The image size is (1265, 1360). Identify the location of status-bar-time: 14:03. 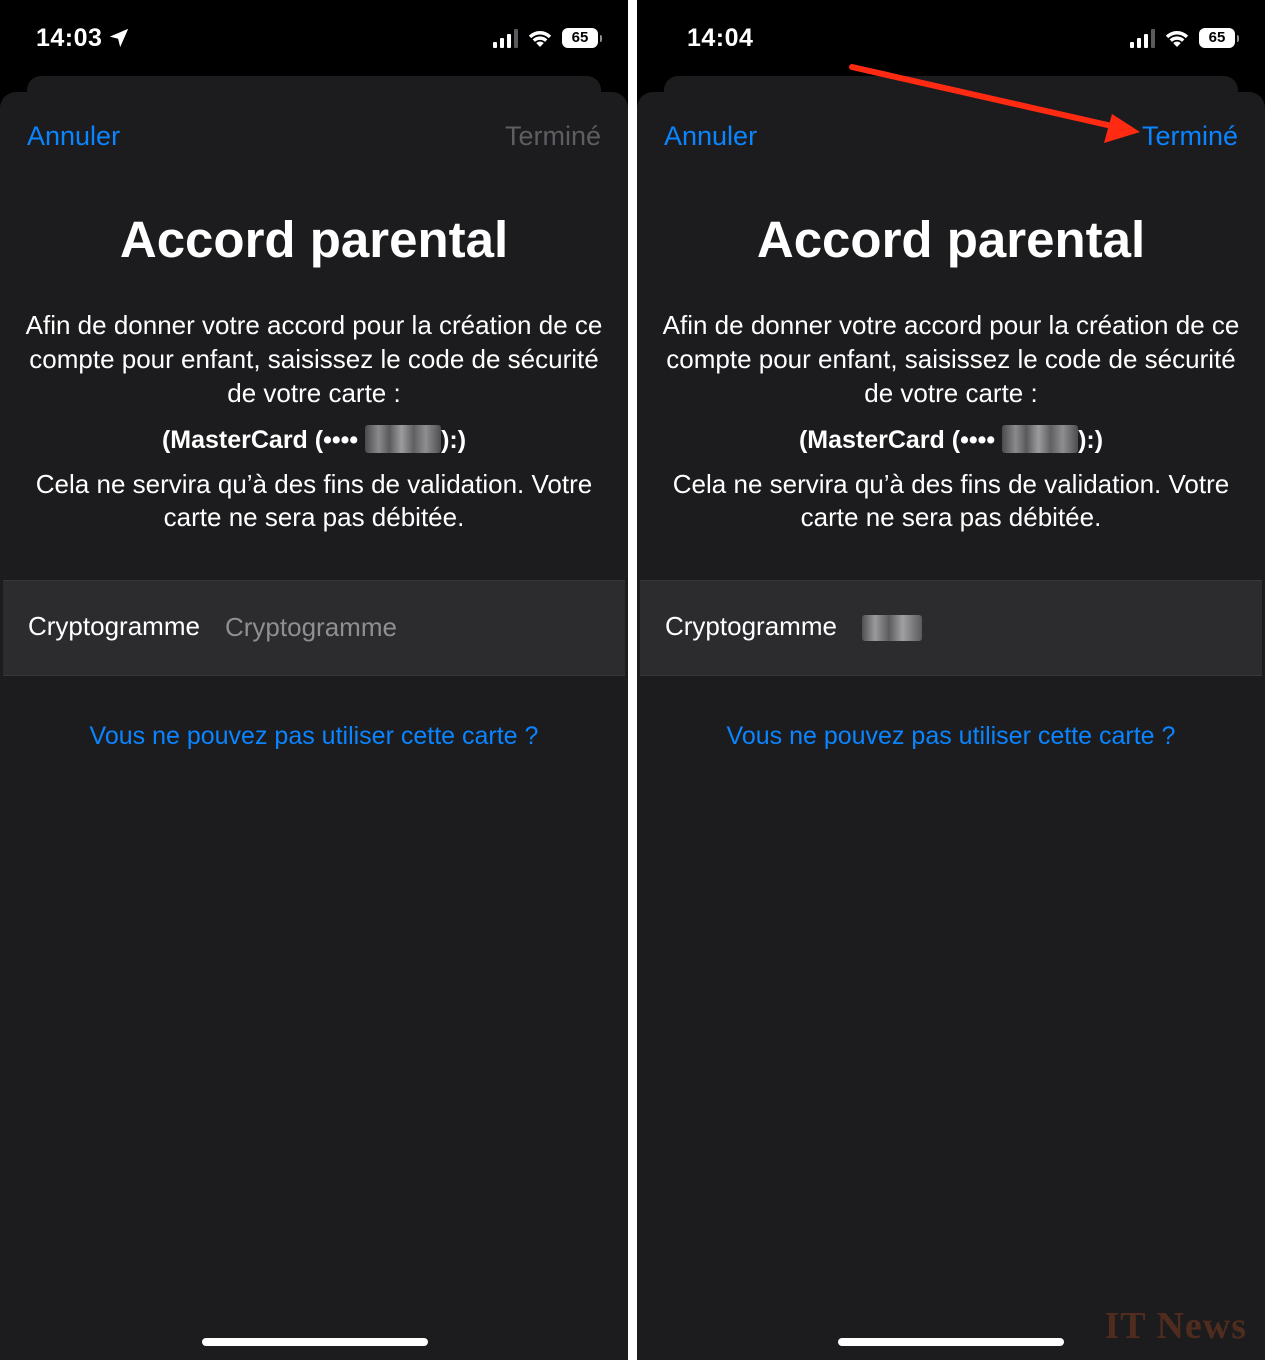
(83, 38).